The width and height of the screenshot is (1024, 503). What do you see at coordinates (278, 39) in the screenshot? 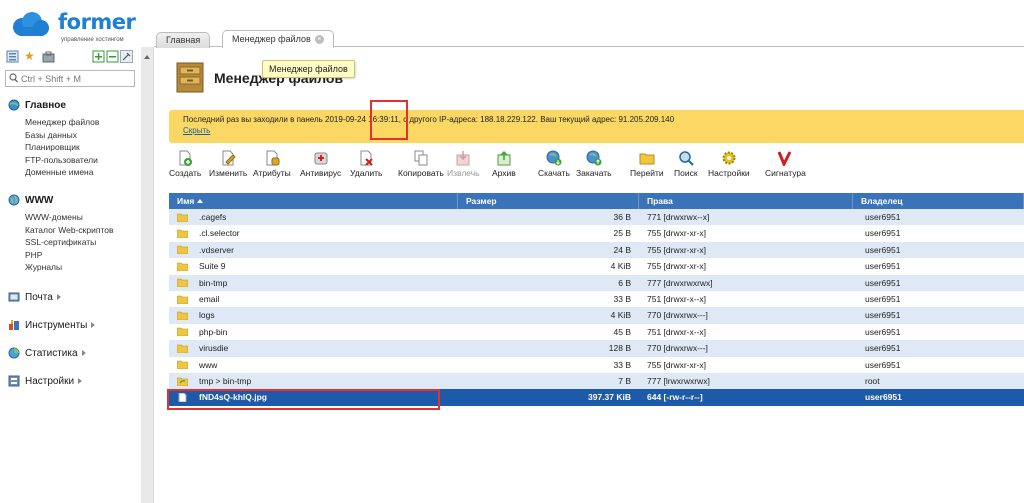
I see `tab-file-manager: Менеджер файлов ×` at bounding box center [278, 39].